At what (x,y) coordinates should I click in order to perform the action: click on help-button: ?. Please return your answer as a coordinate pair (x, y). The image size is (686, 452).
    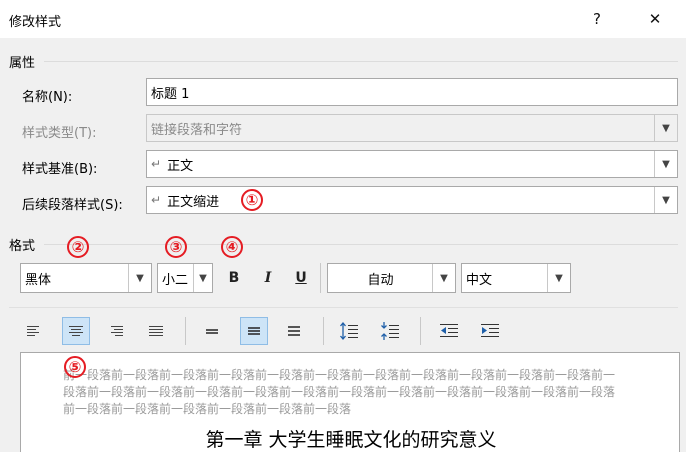
    Looking at the image, I should click on (597, 19).